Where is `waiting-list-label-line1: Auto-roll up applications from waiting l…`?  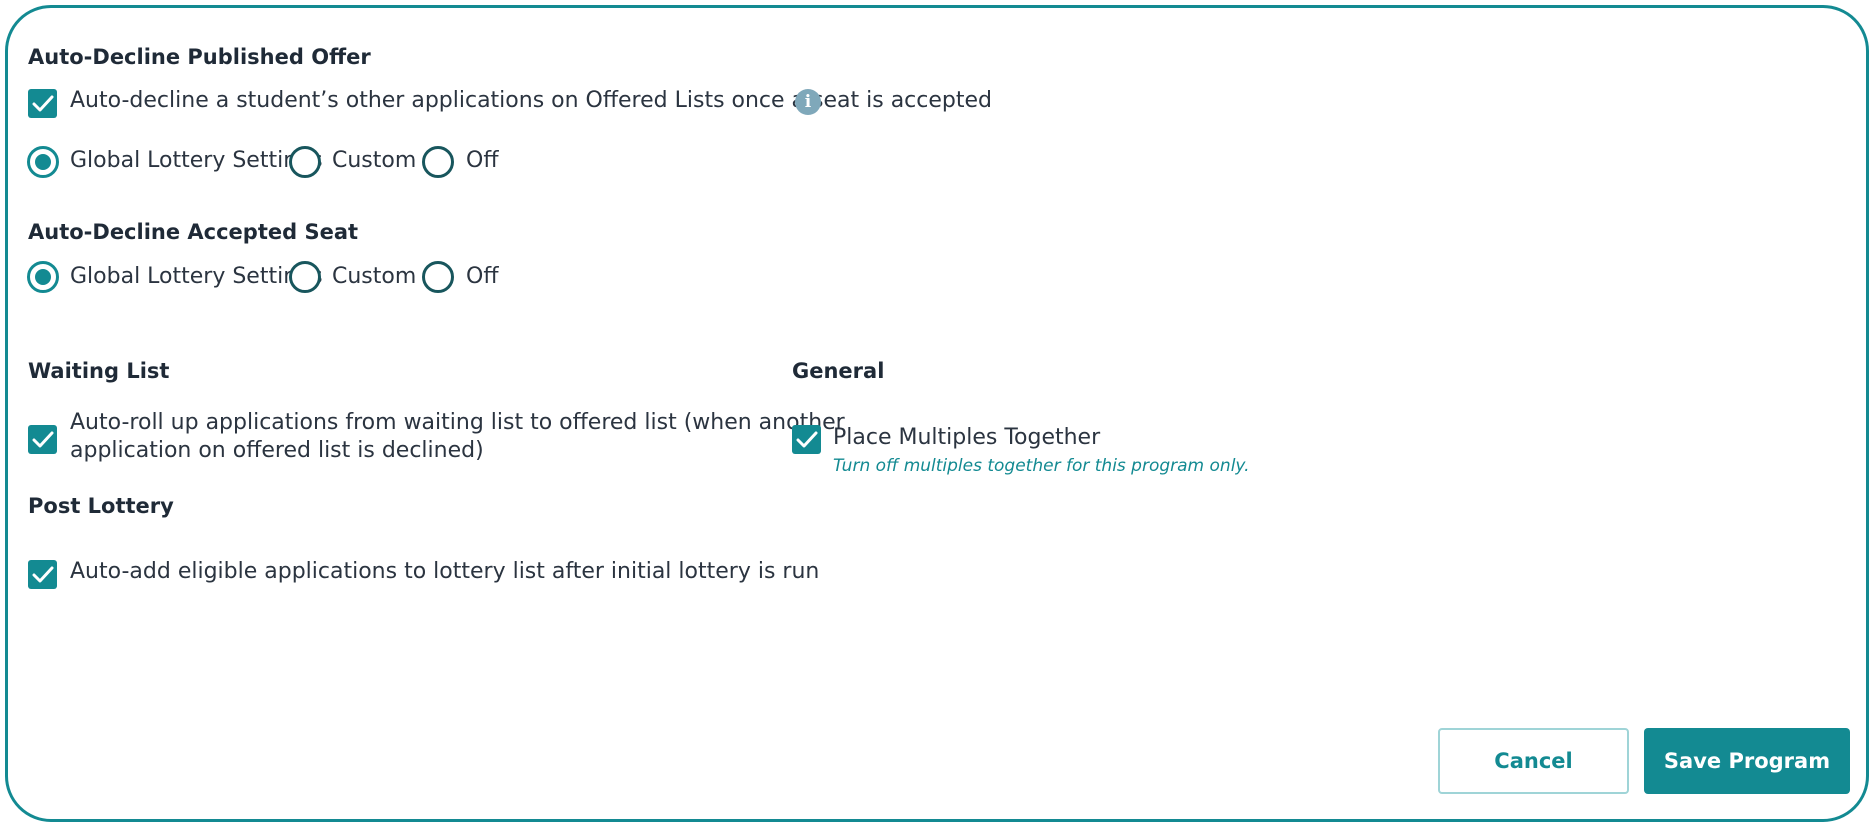
waiting-list-label-line1: Auto-roll up applications from waiting l… is located at coordinates (457, 422).